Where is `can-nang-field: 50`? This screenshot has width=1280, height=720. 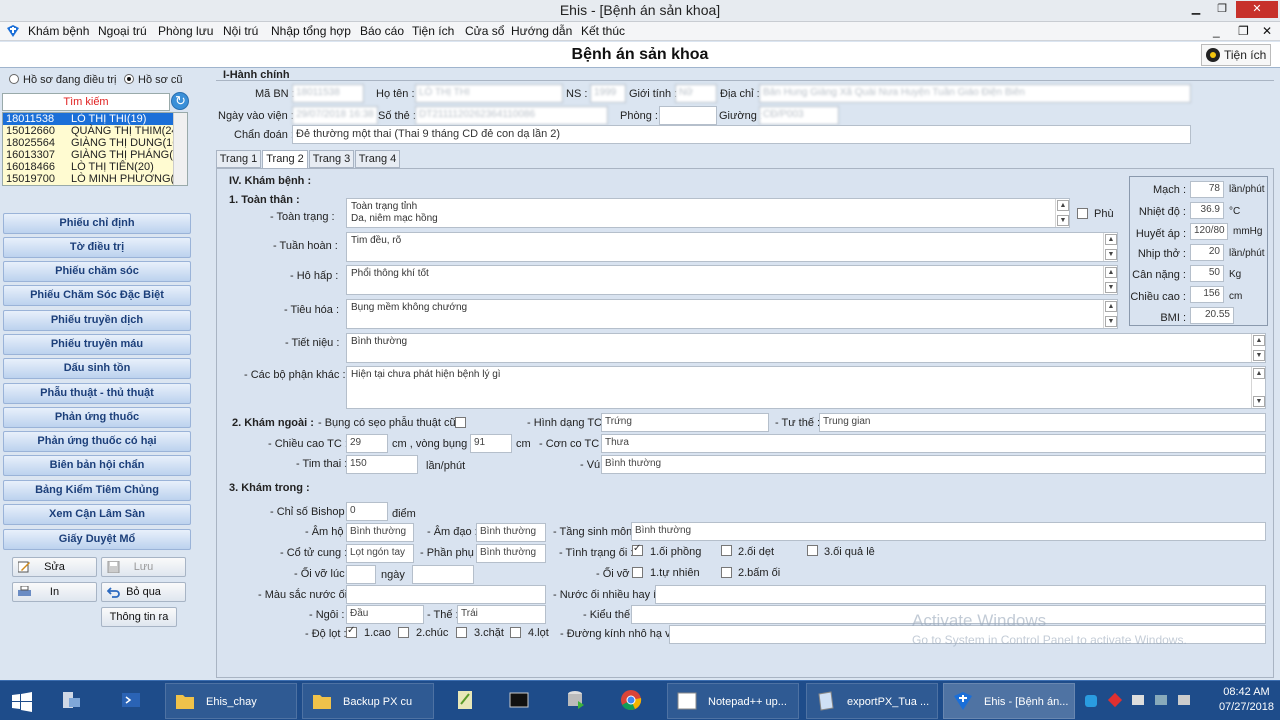 can-nang-field: 50 is located at coordinates (1207, 273).